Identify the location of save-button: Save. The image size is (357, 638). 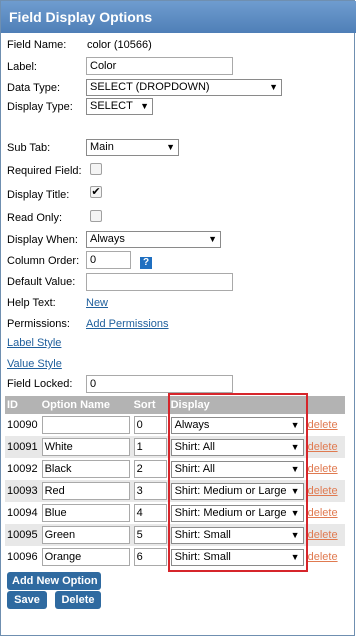
(27, 600).